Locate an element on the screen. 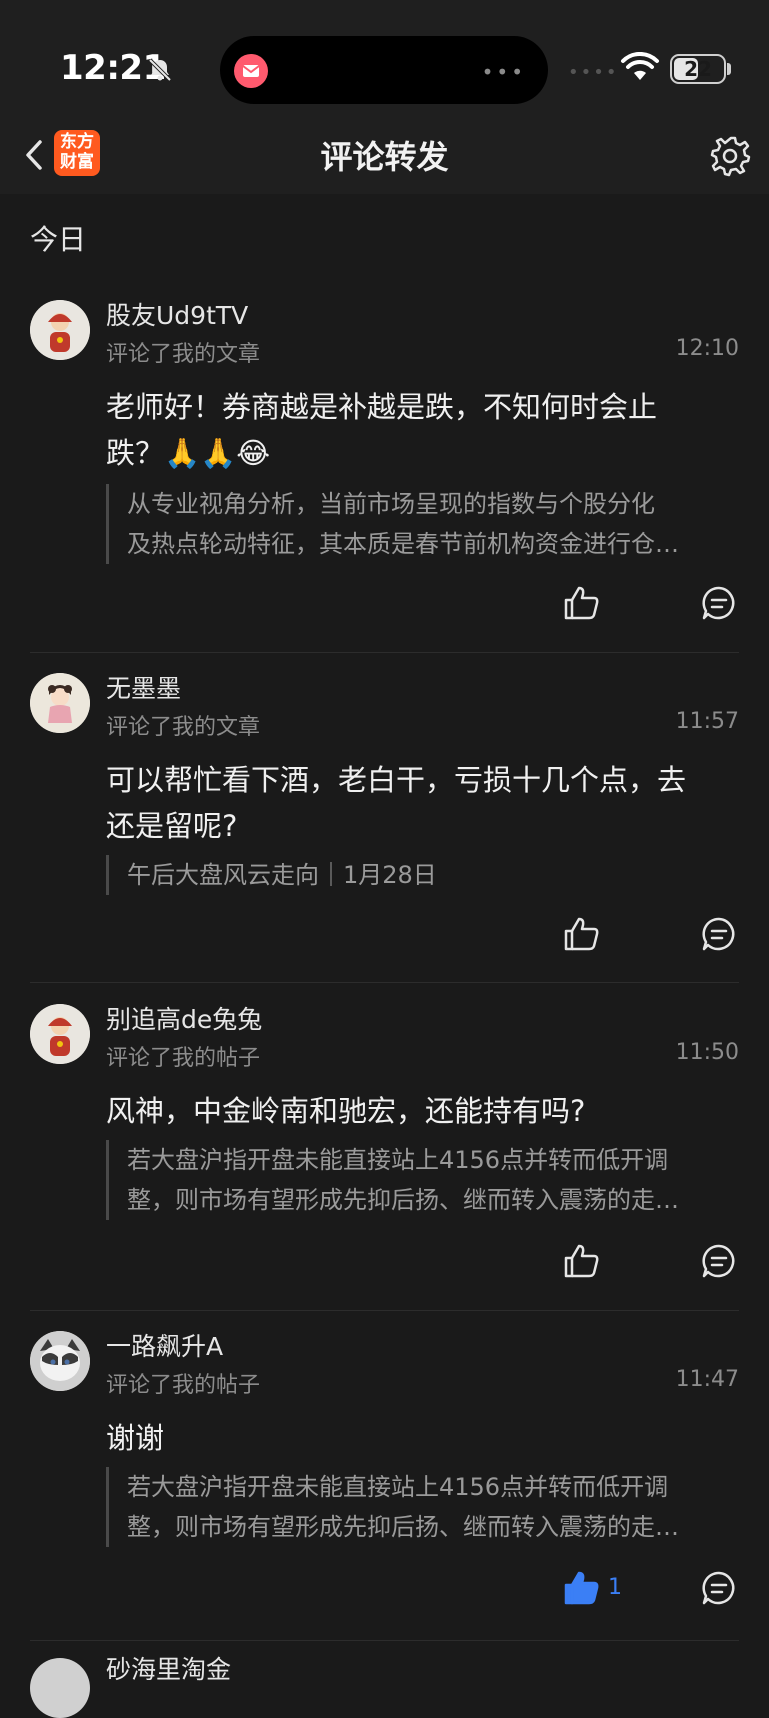  dynamic-island: ••• is located at coordinates (384, 70).